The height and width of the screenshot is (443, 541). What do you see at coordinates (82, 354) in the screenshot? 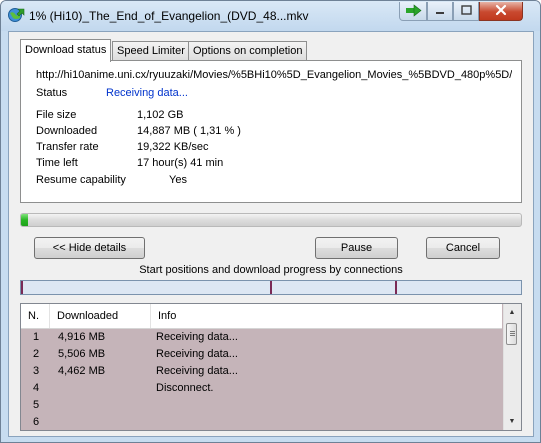
I see `connection-downloaded: 5,506 MB` at bounding box center [82, 354].